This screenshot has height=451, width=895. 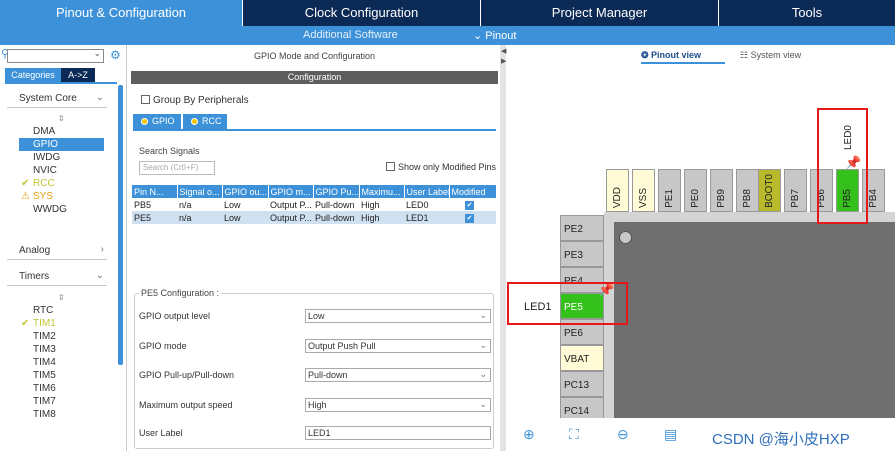 I want to click on zoom-out-icon: ⊖, so click(x=623, y=434).